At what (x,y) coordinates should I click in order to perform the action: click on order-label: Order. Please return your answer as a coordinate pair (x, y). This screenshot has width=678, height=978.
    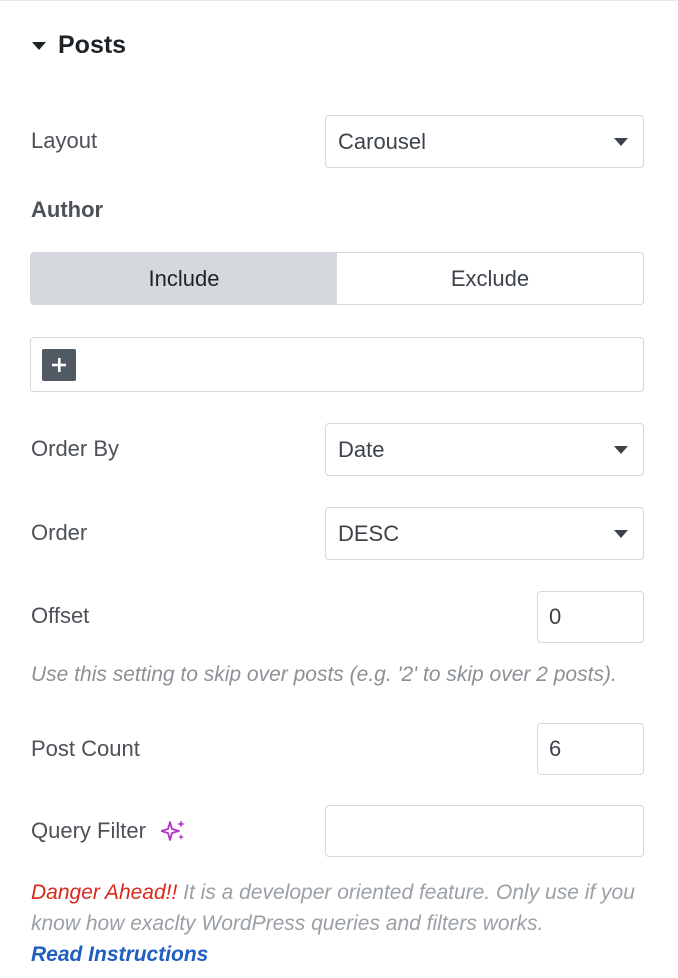
    Looking at the image, I should click on (59, 532).